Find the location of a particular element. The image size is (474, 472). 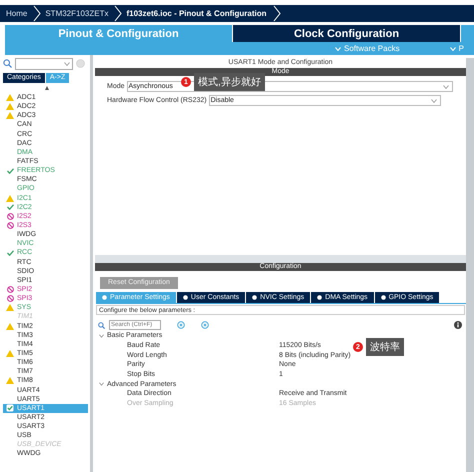

sort-arrow-icon is located at coordinates (46, 88).